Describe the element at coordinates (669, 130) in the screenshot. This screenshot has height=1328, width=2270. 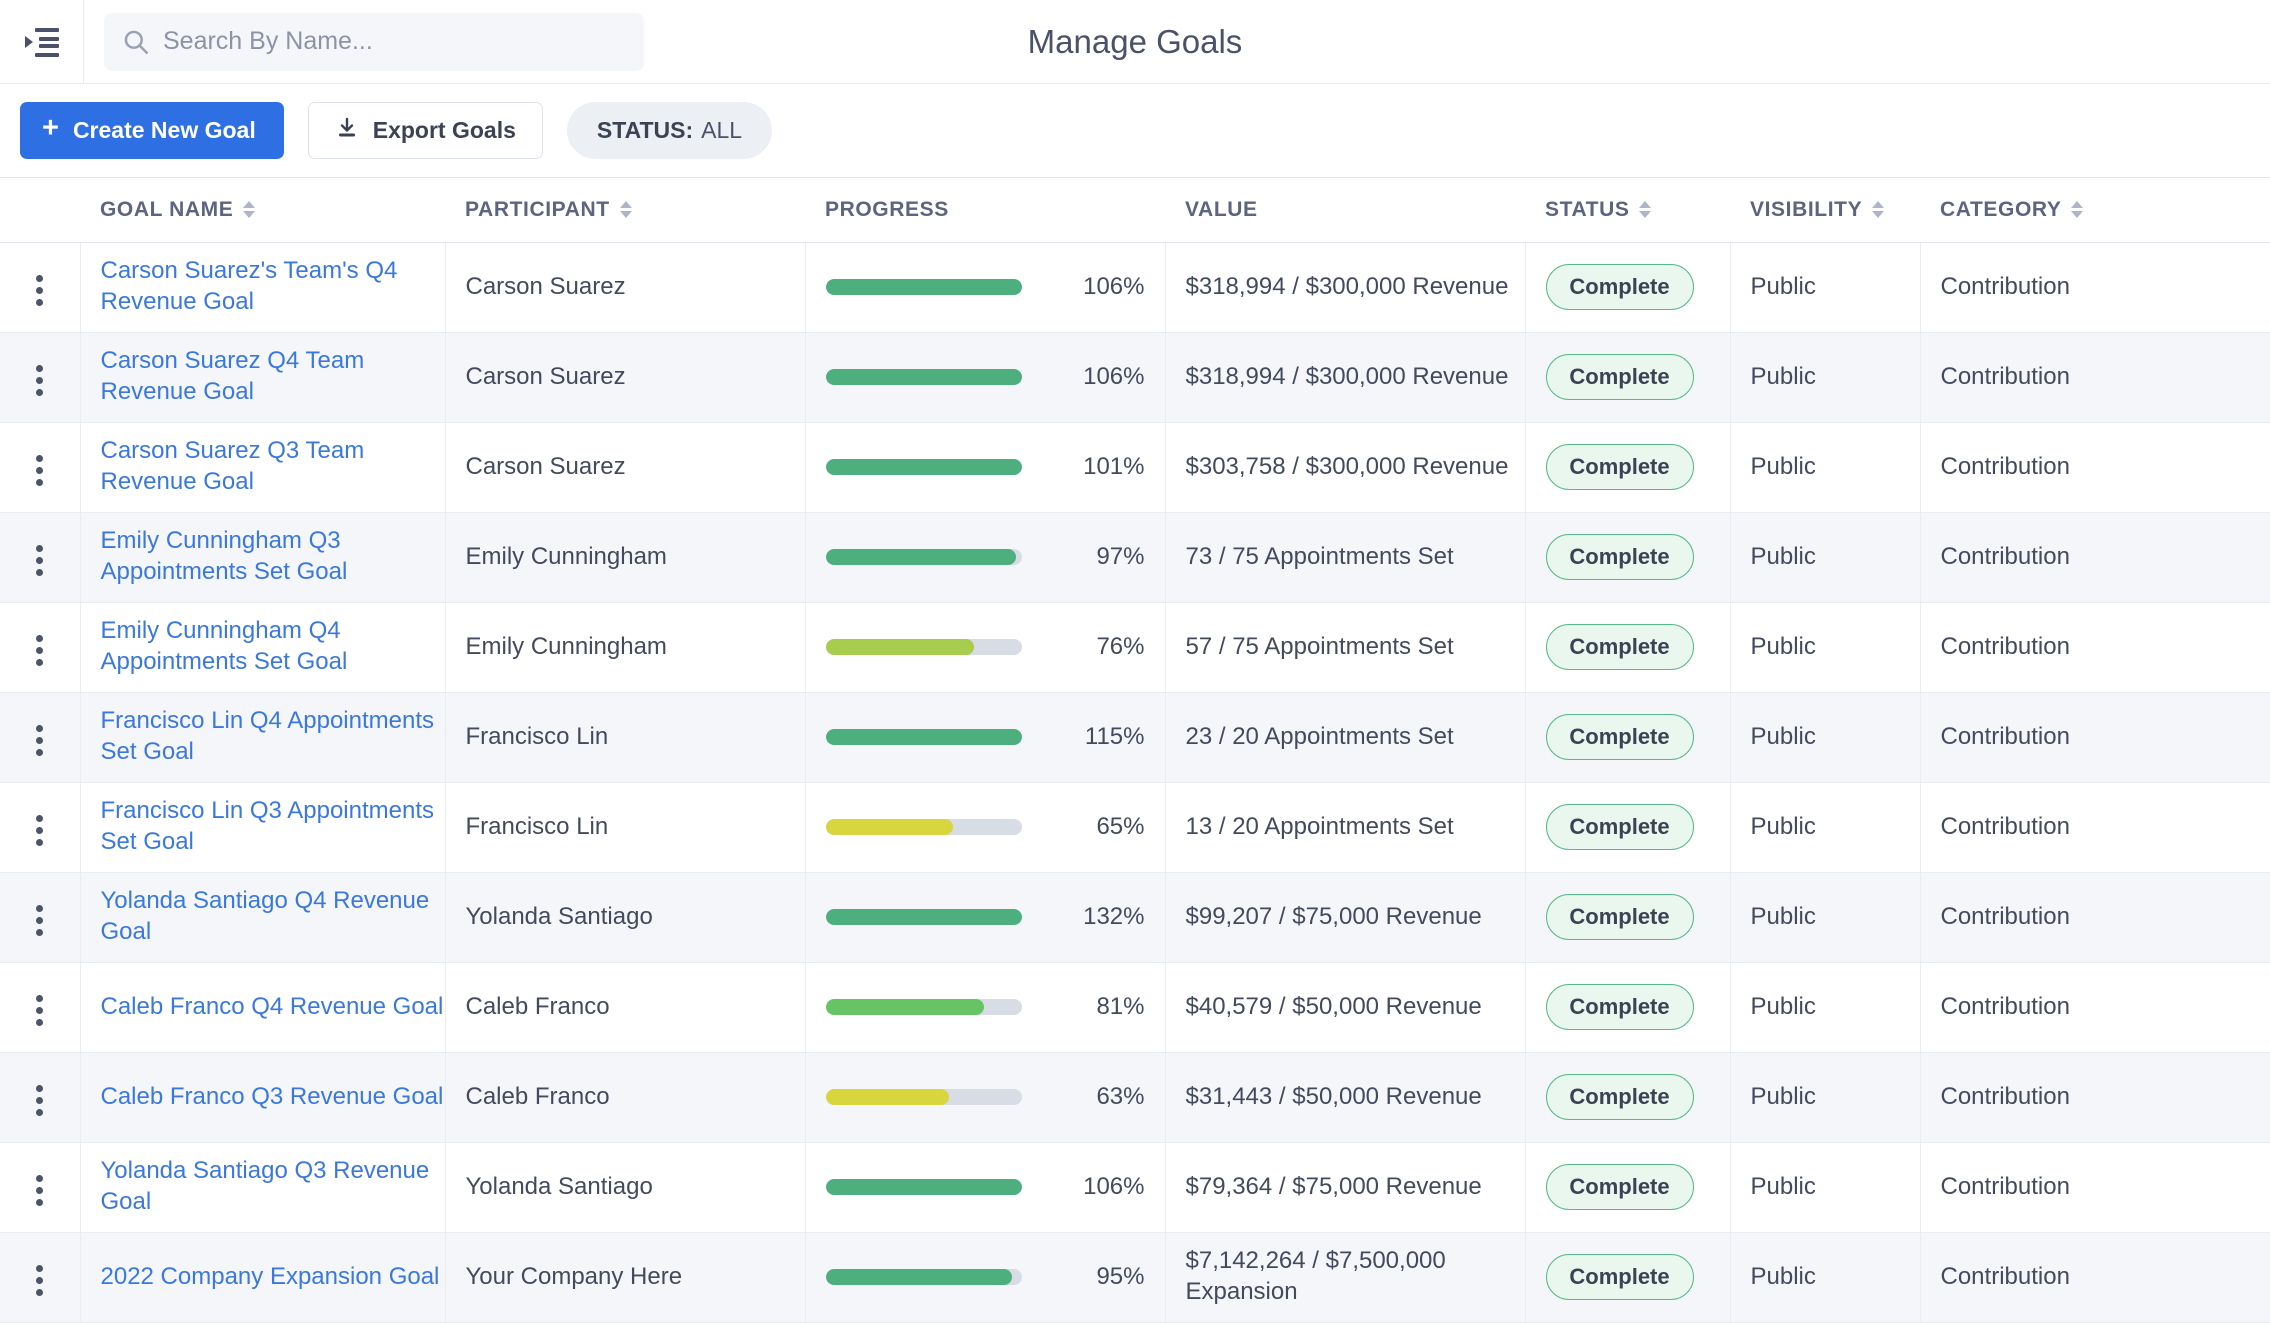
I see `status-filter-chip: STATUS: ALL` at that location.